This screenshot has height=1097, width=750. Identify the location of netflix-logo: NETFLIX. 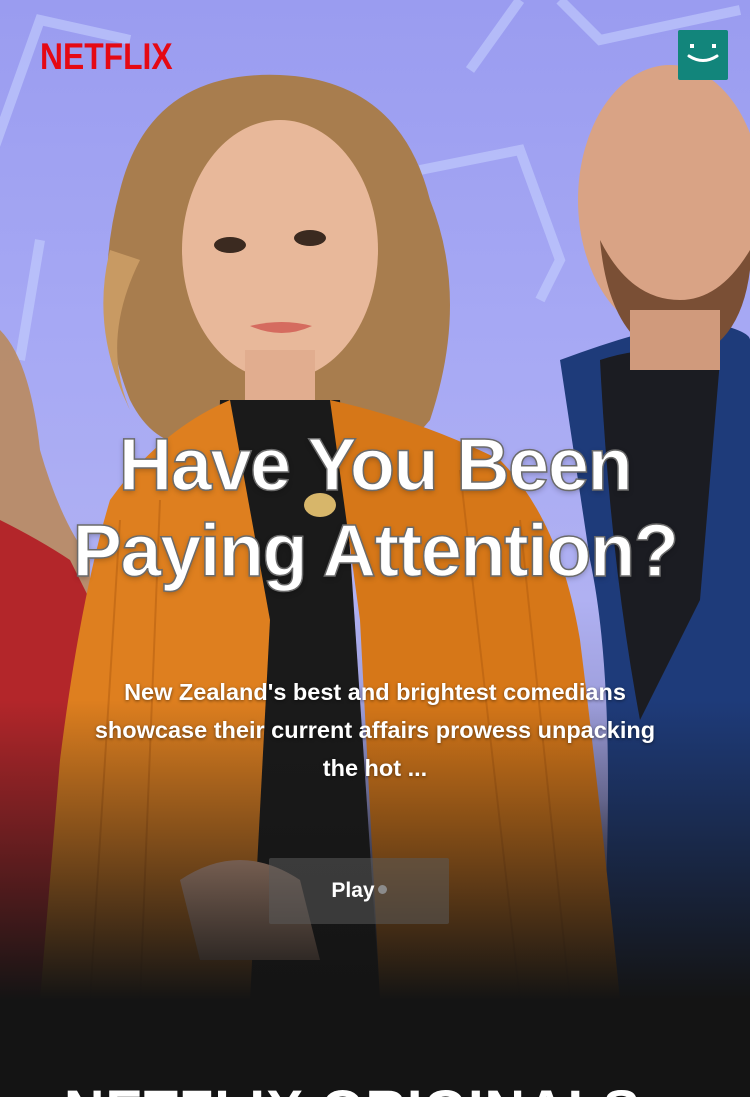
(106, 56).